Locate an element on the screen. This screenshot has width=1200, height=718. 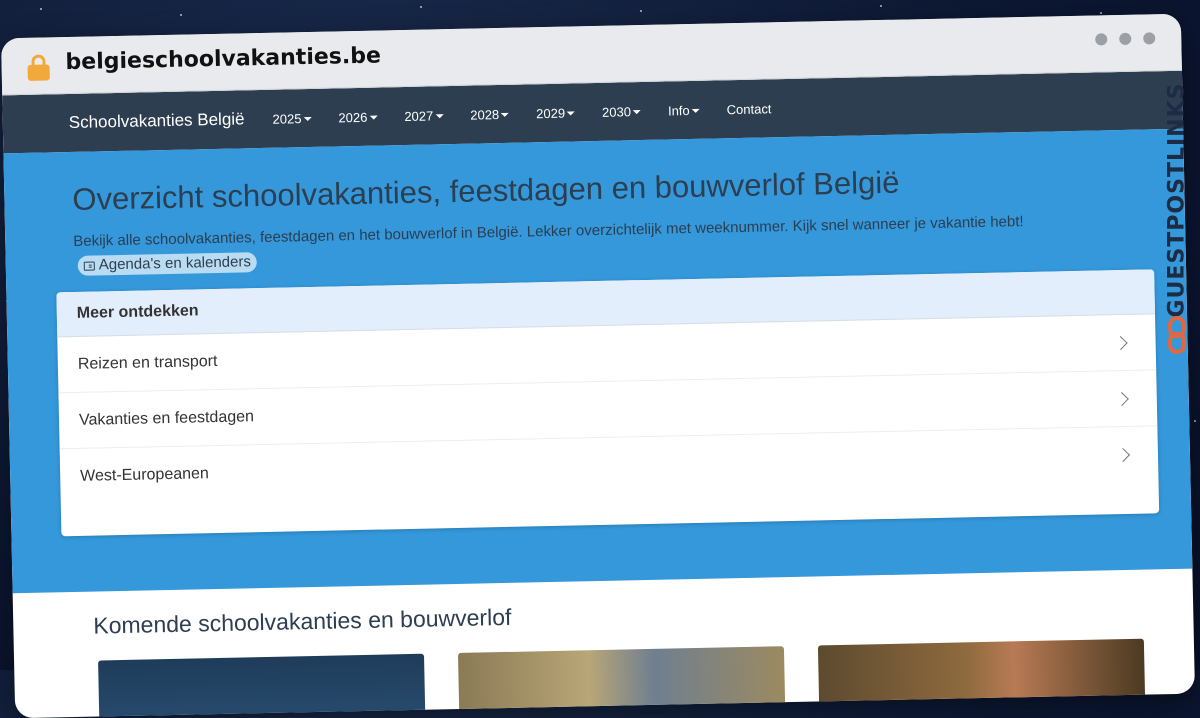
nav-item-2025: 2025 is located at coordinates (292, 118).